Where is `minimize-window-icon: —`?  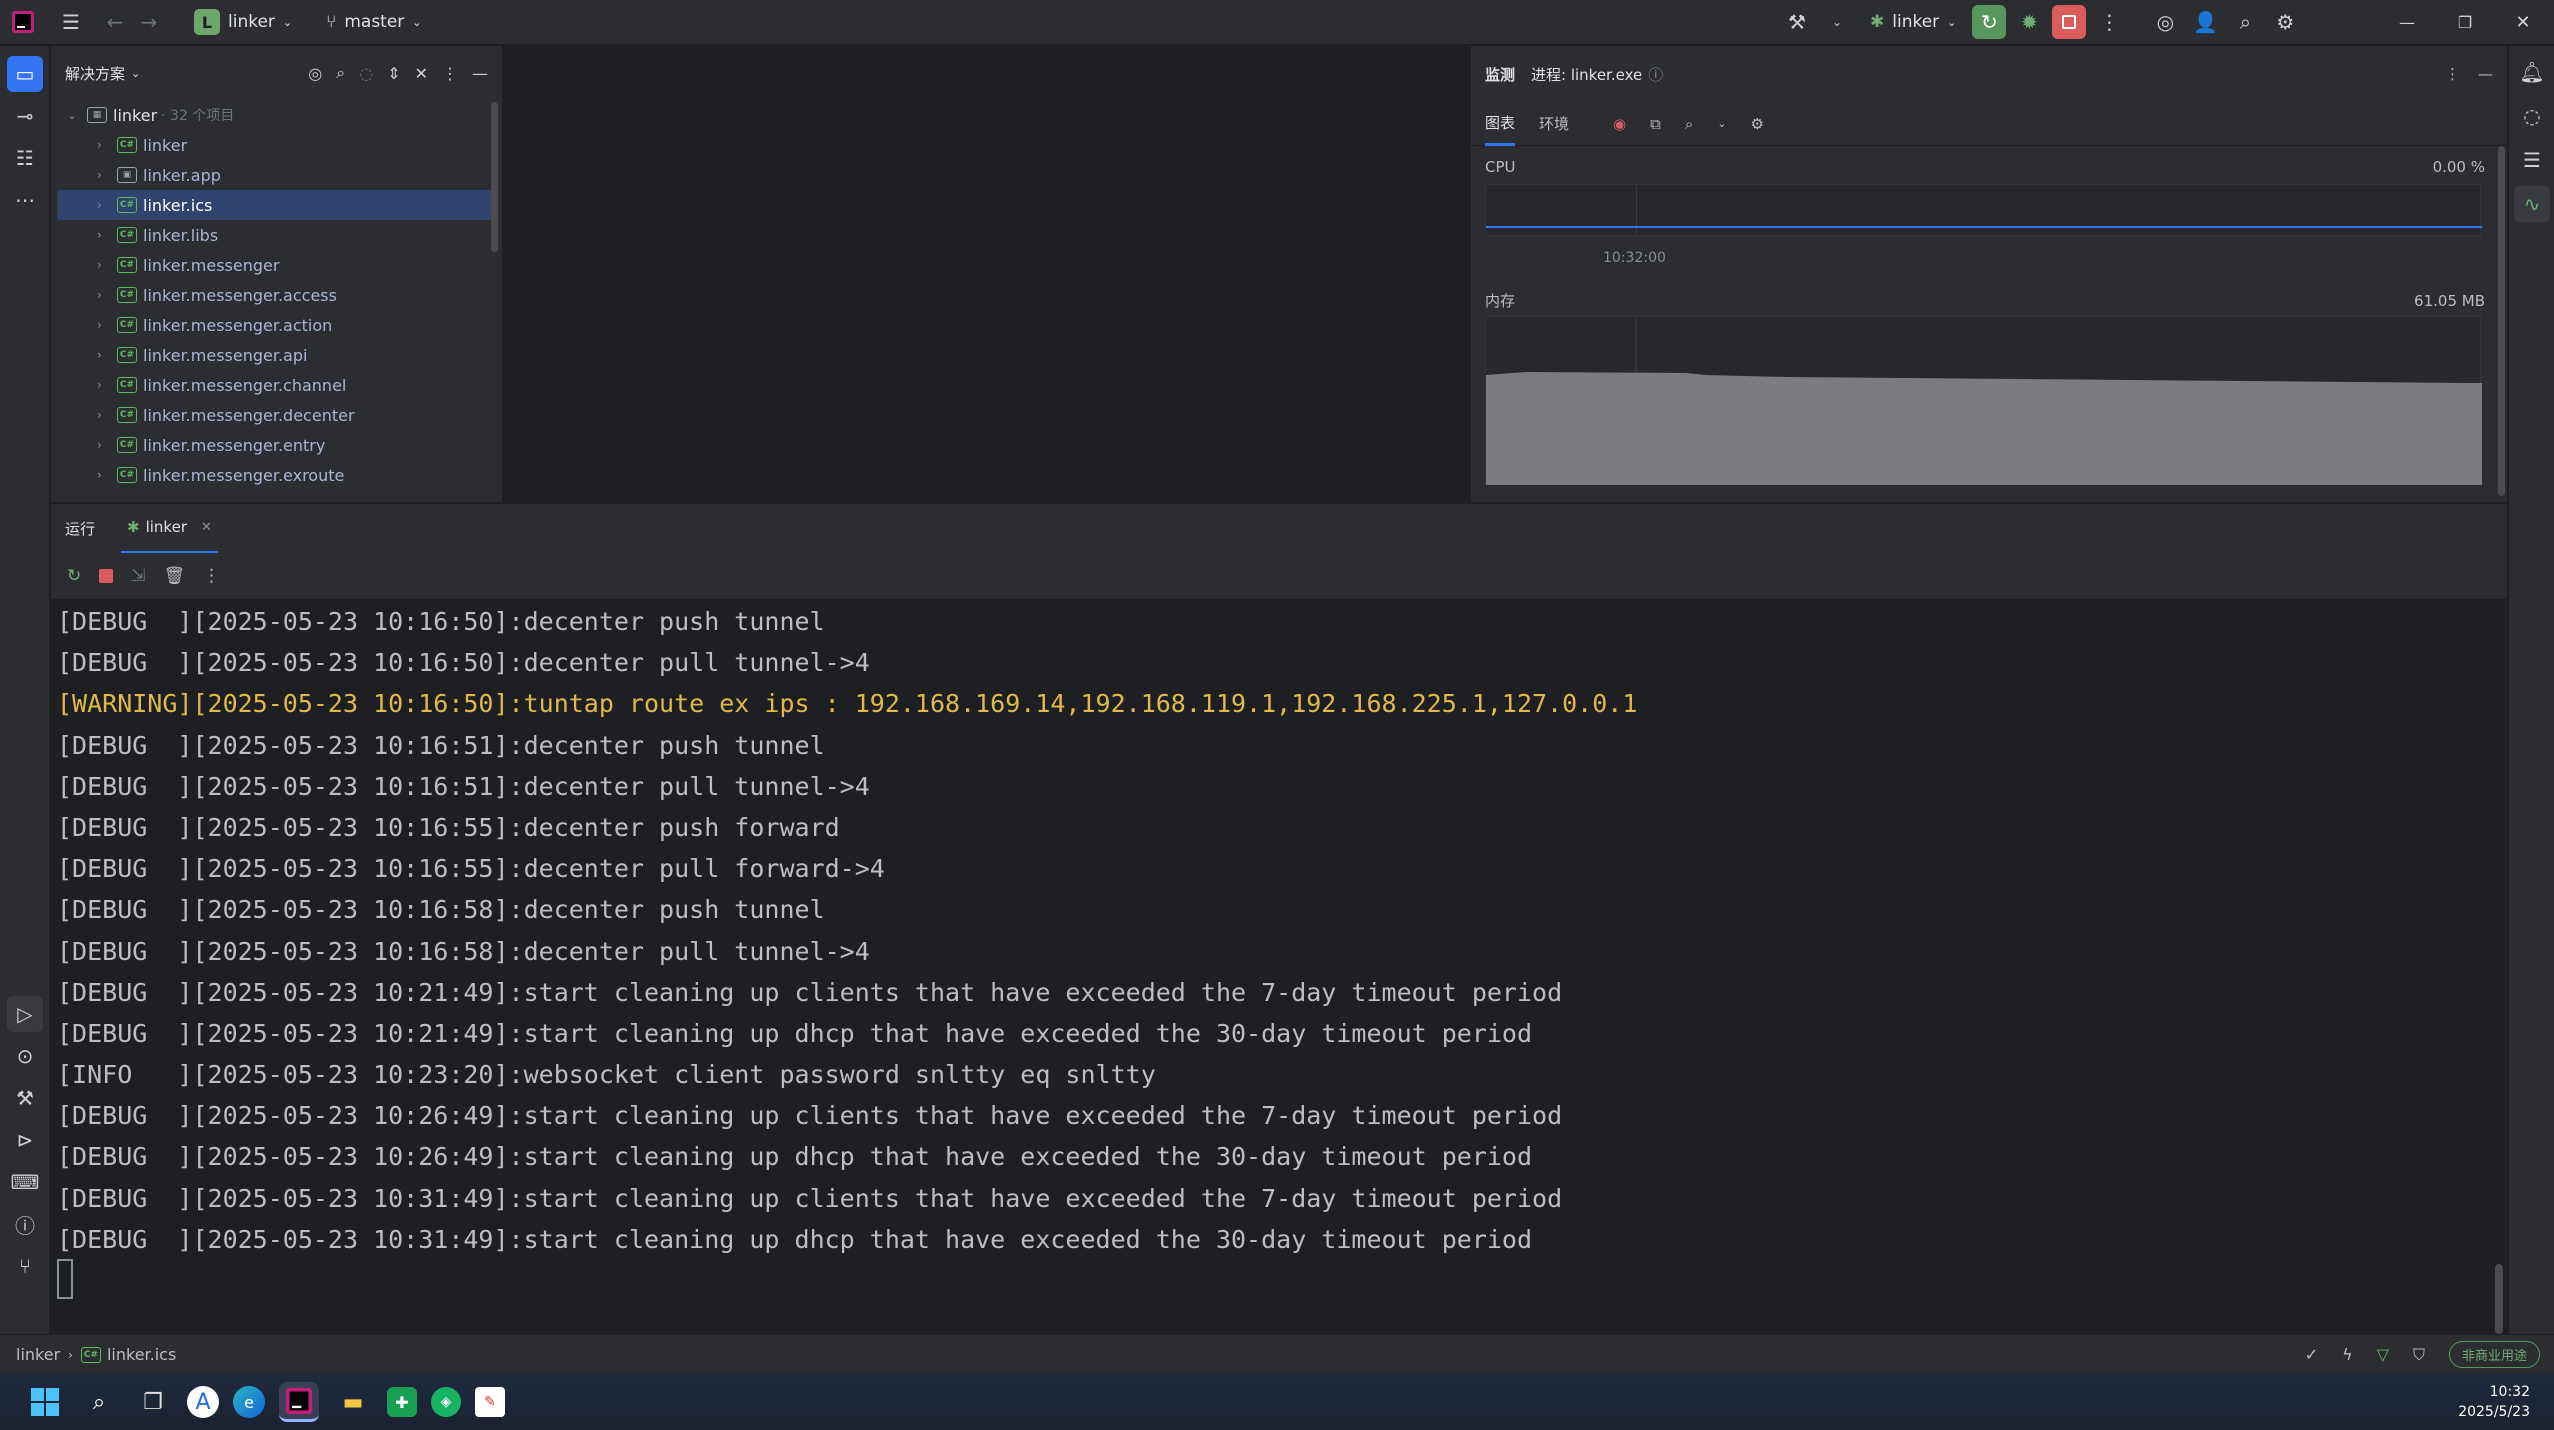 minimize-window-icon: — is located at coordinates (2407, 22).